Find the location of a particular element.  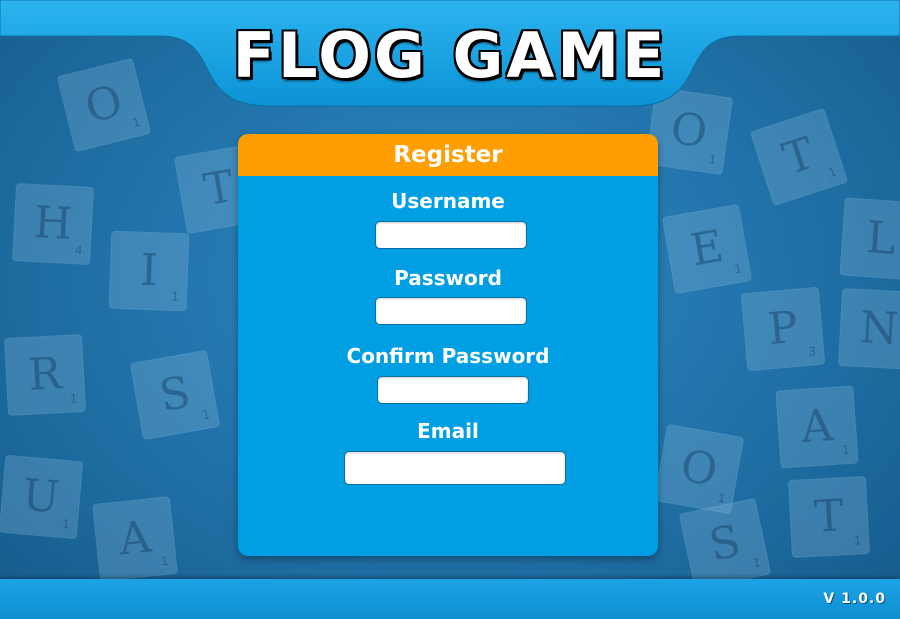

letter-tile: I1 is located at coordinates (149, 271).